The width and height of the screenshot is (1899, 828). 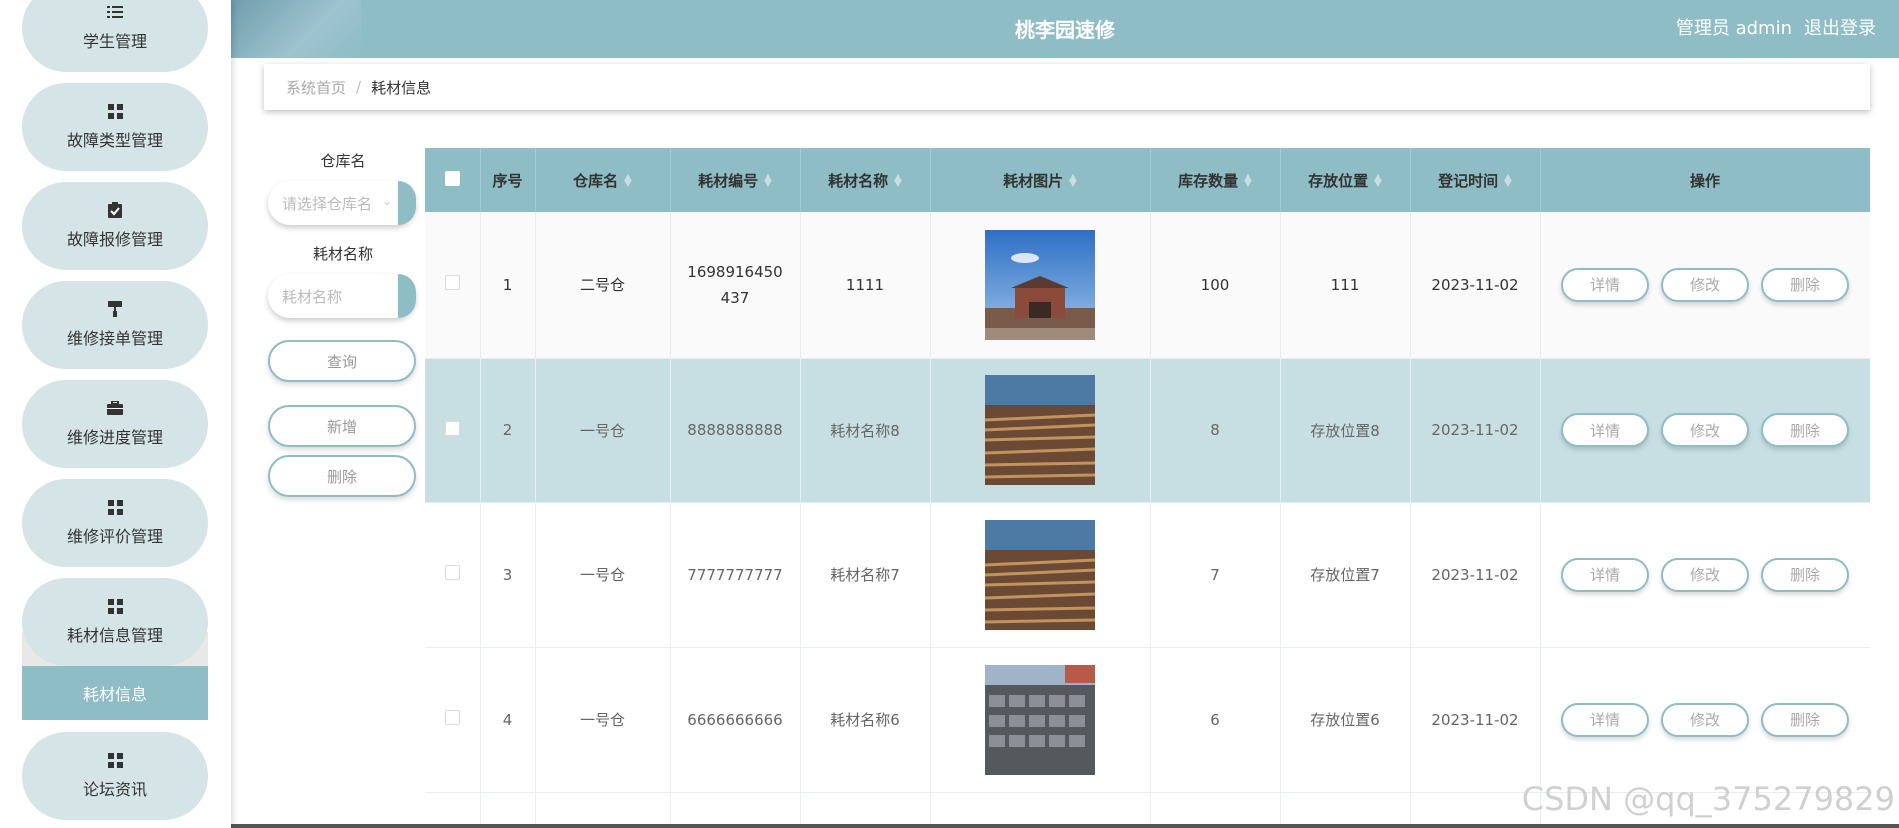 What do you see at coordinates (1840, 27) in the screenshot?
I see `logout-link: 退出登录` at bounding box center [1840, 27].